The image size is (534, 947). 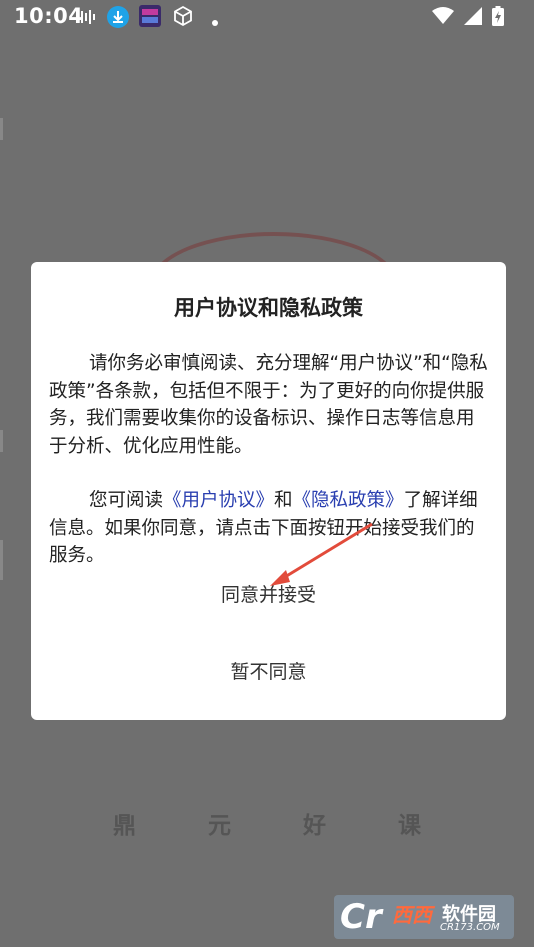 What do you see at coordinates (126, 500) in the screenshot?
I see `para2-prefix: 您可阅读` at bounding box center [126, 500].